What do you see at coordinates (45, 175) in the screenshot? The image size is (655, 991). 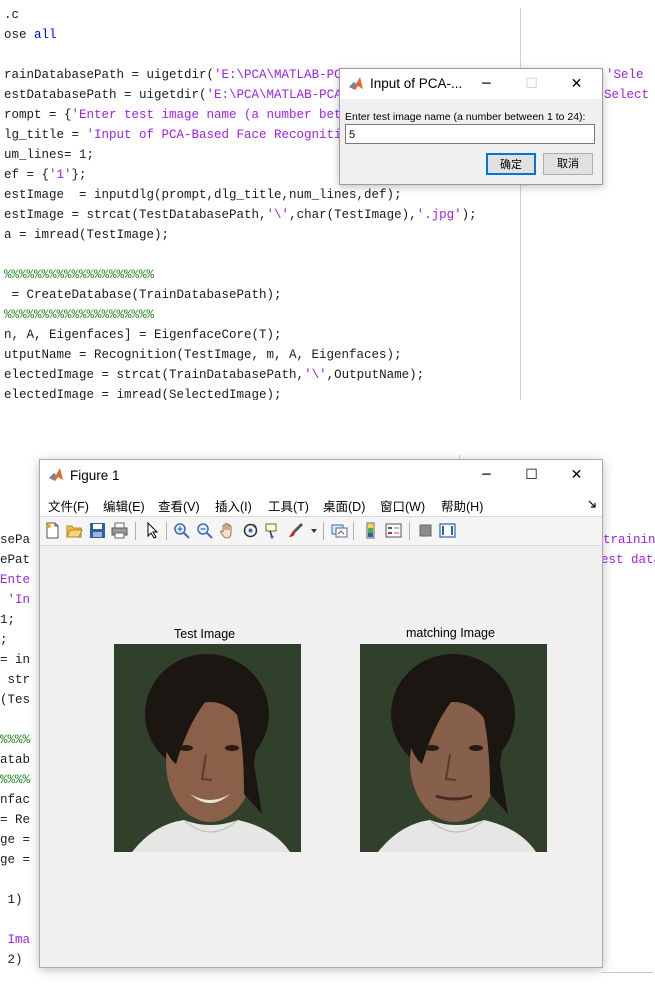 I see `code-line: ef = {'1'};` at bounding box center [45, 175].